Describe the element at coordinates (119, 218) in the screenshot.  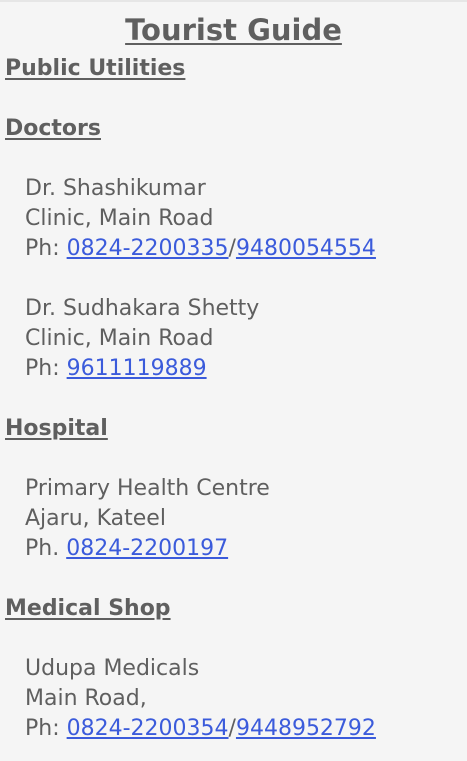
I see `doctor-1-address: Clinic, Main Road` at that location.